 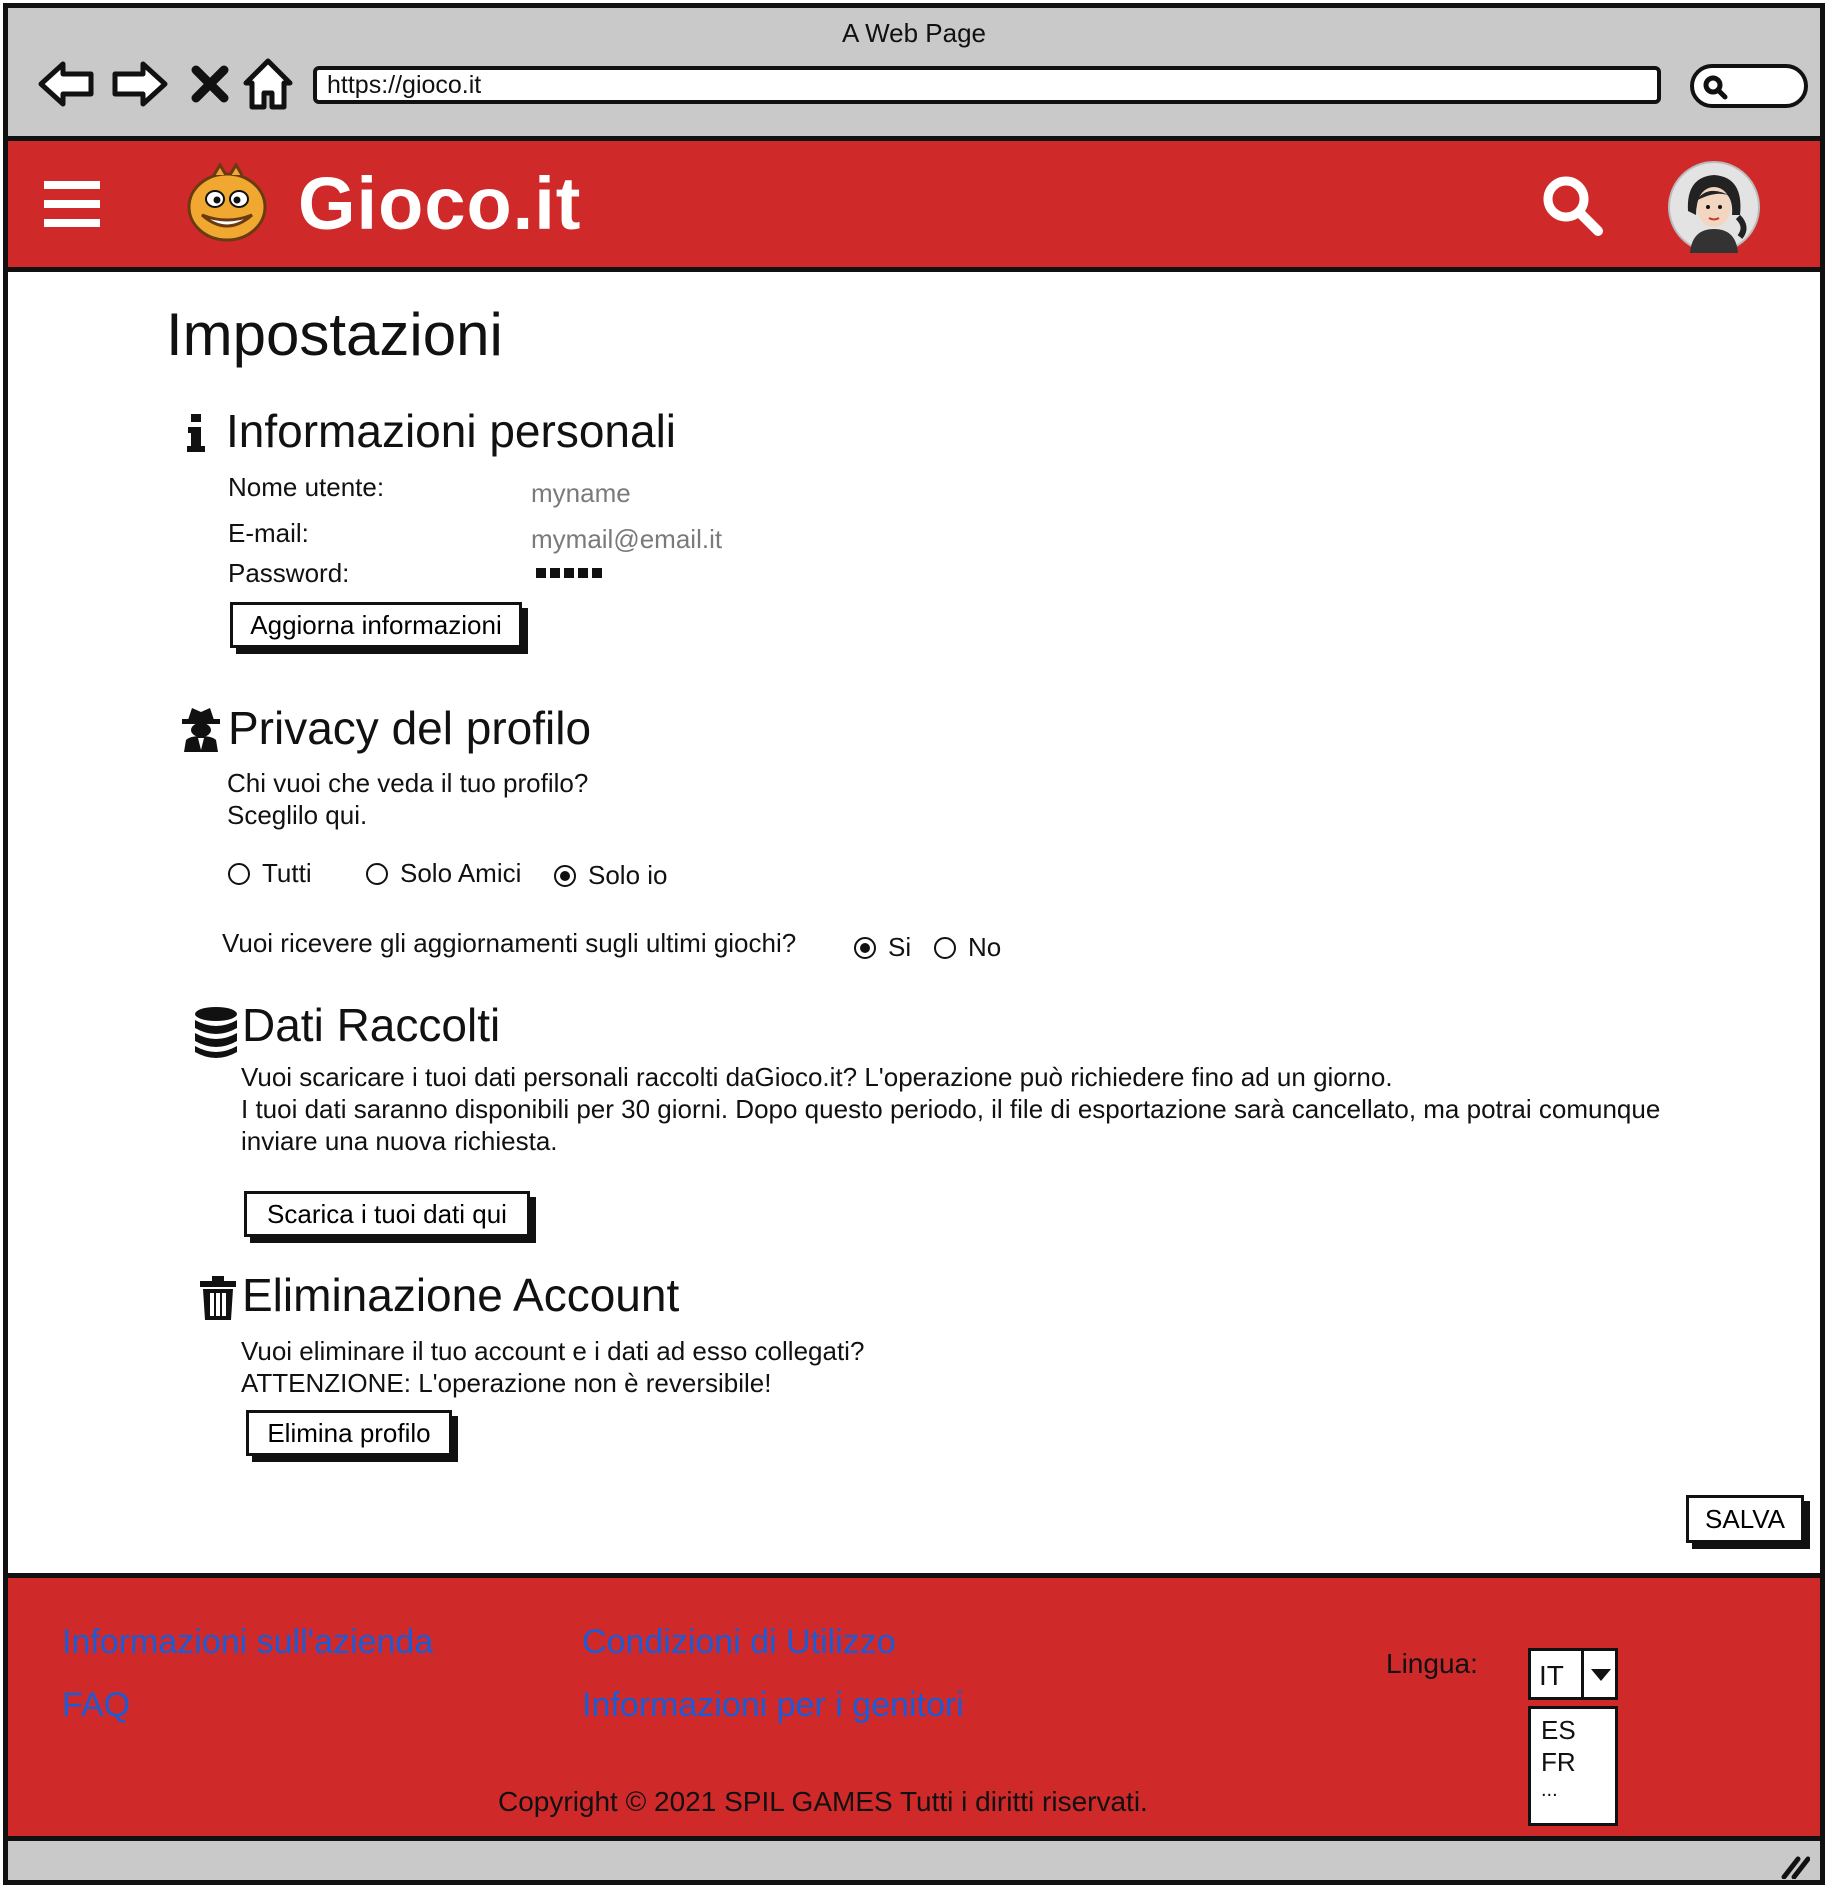 What do you see at coordinates (376, 625) in the screenshot?
I see `update-info-button: Aggiorna informazioni` at bounding box center [376, 625].